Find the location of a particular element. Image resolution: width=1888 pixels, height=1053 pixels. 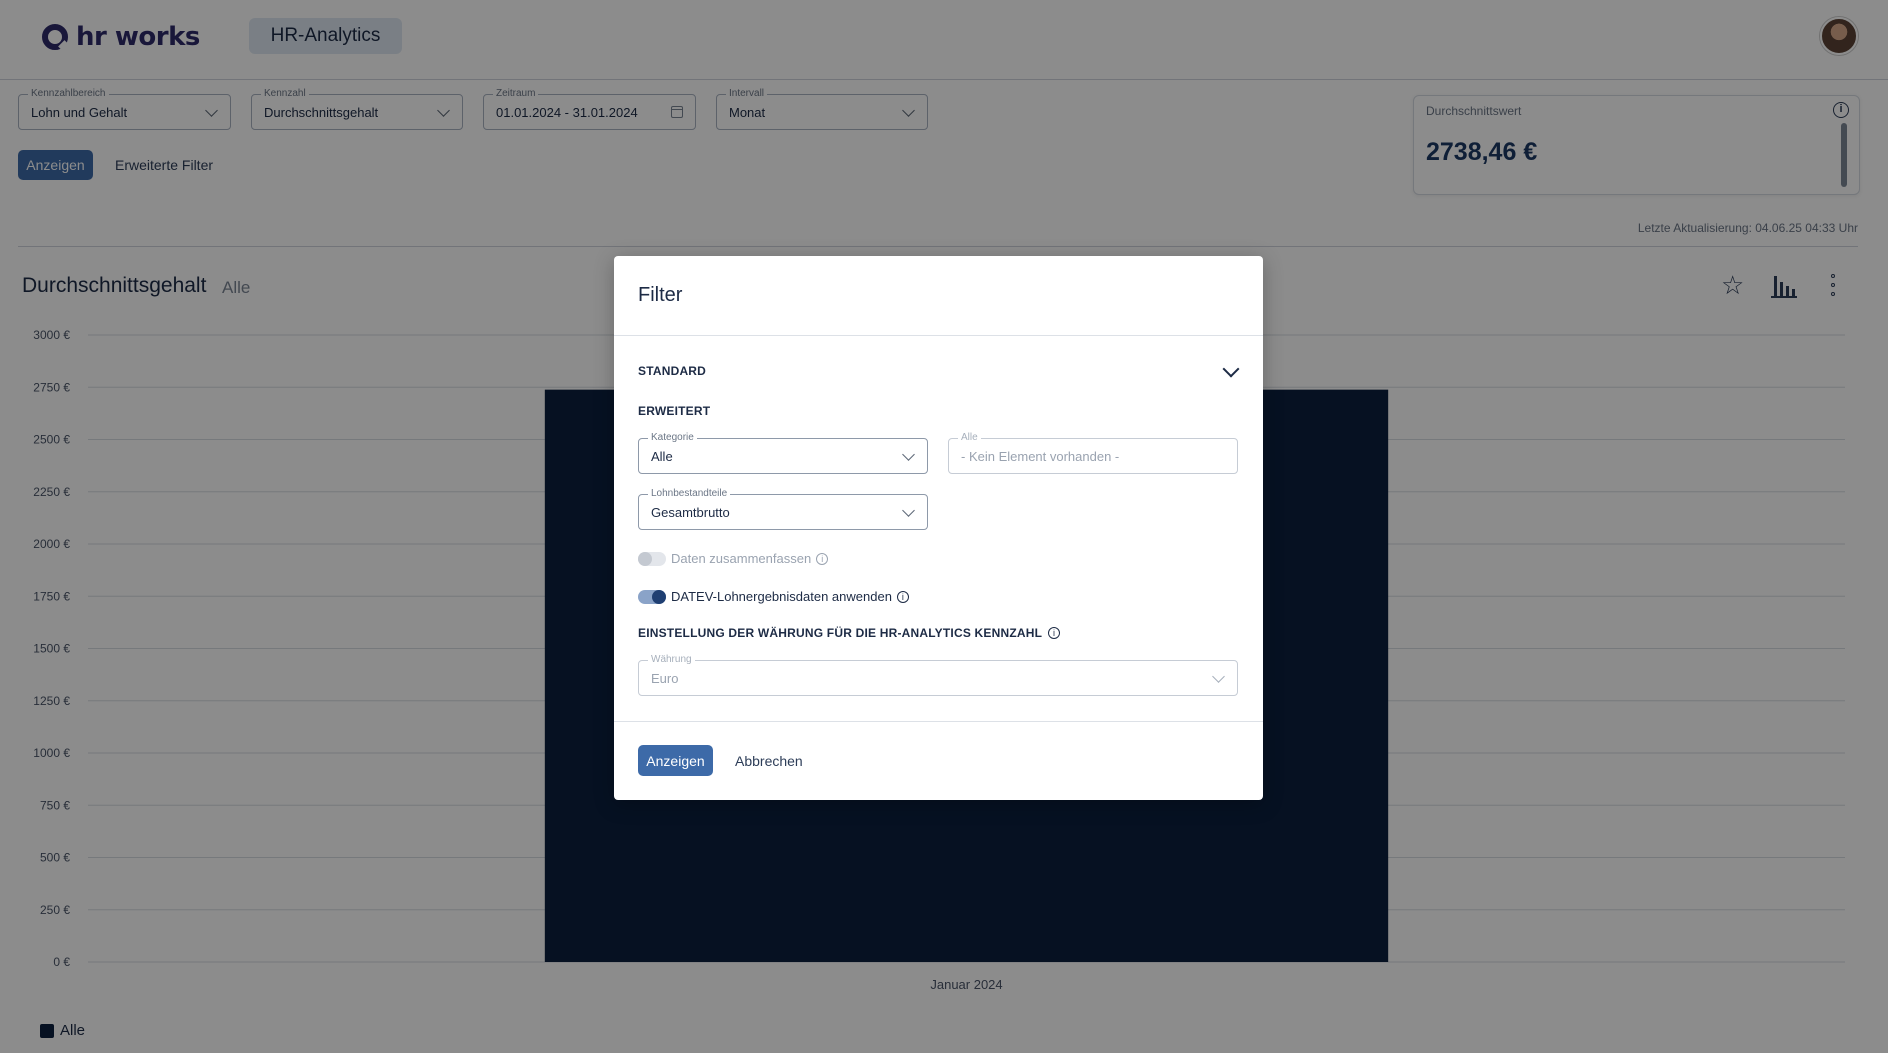

modal-footer-divider is located at coordinates (938, 721).